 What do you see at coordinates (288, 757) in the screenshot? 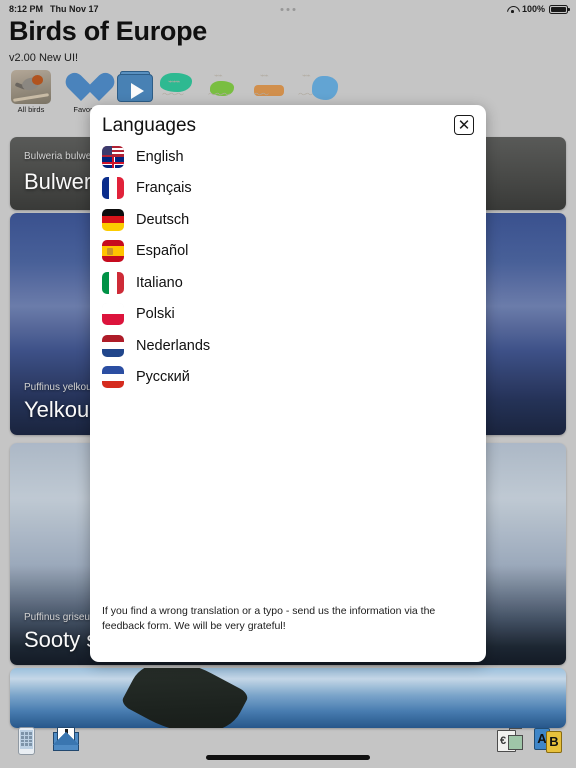
I see `home-indicator` at bounding box center [288, 757].